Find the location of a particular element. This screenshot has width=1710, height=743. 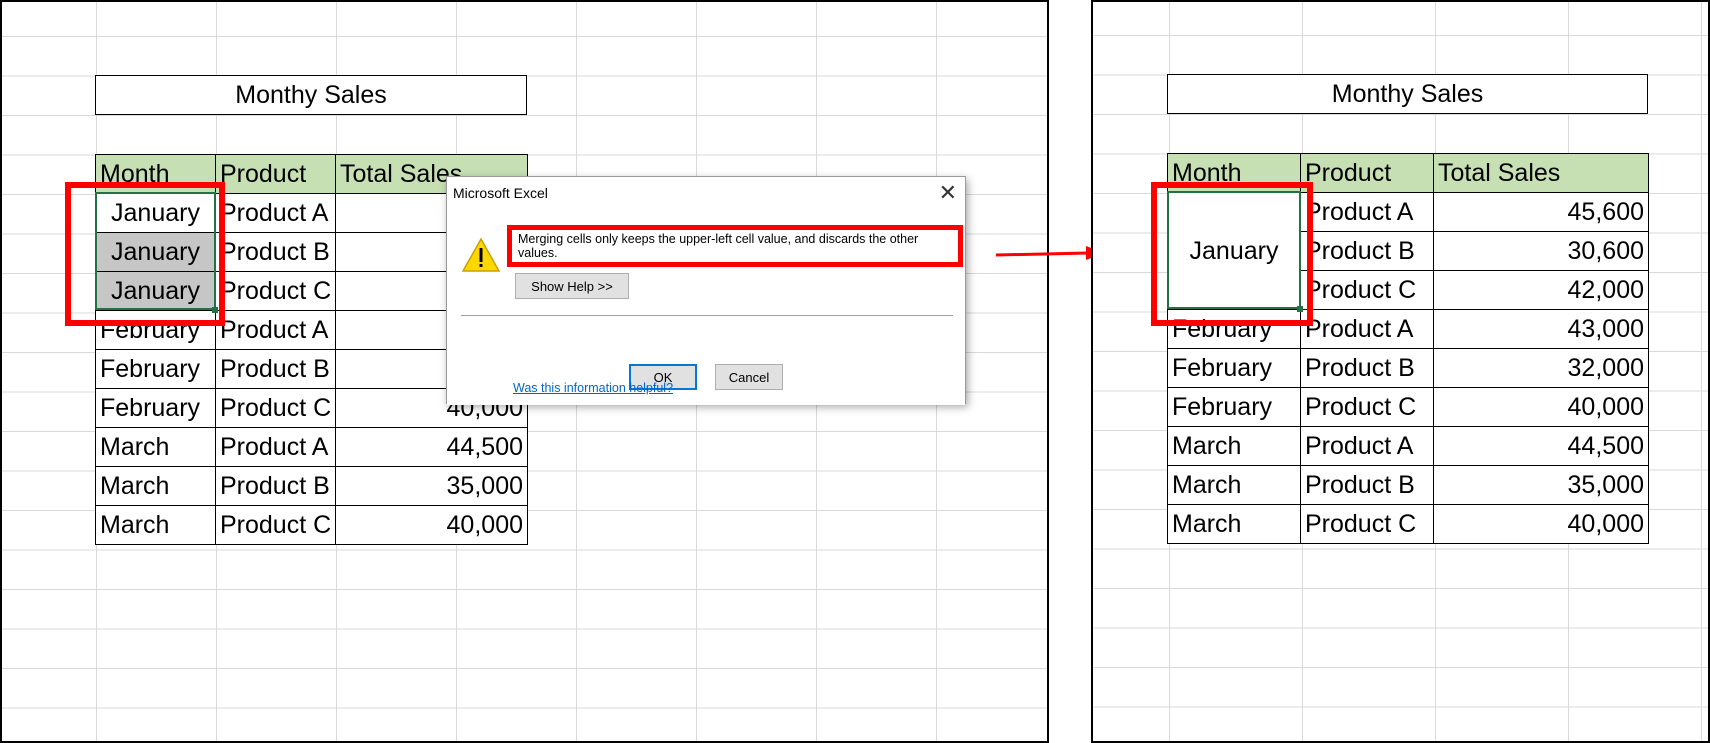

table-row: February Product B 32,000 is located at coordinates (1408, 368).